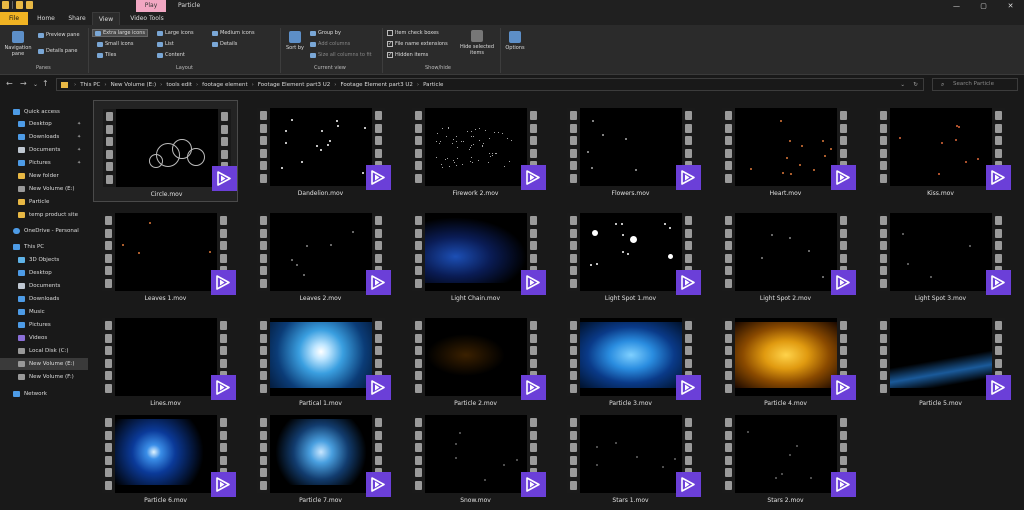  What do you see at coordinates (330, 44) in the screenshot?
I see `add-columns-button: Add columns` at bounding box center [330, 44].